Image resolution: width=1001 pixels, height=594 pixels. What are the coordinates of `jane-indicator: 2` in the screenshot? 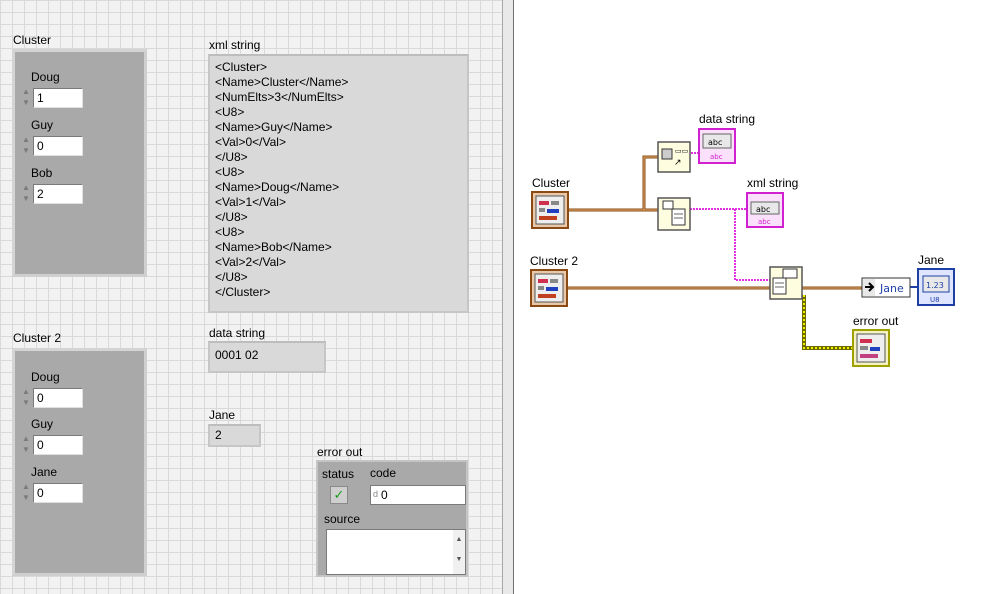 It's located at (234, 435).